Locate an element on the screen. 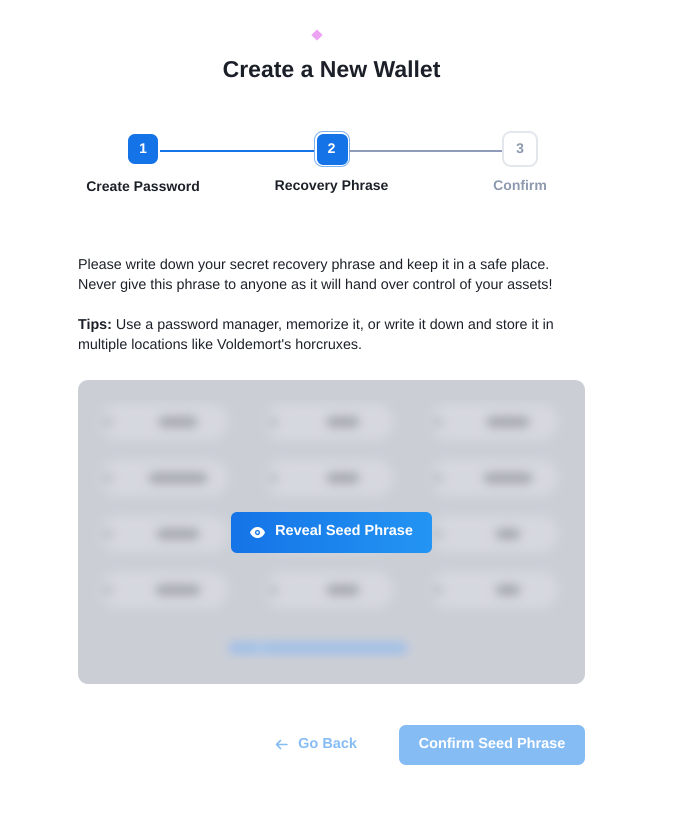  step-number: 3 is located at coordinates (520, 148).